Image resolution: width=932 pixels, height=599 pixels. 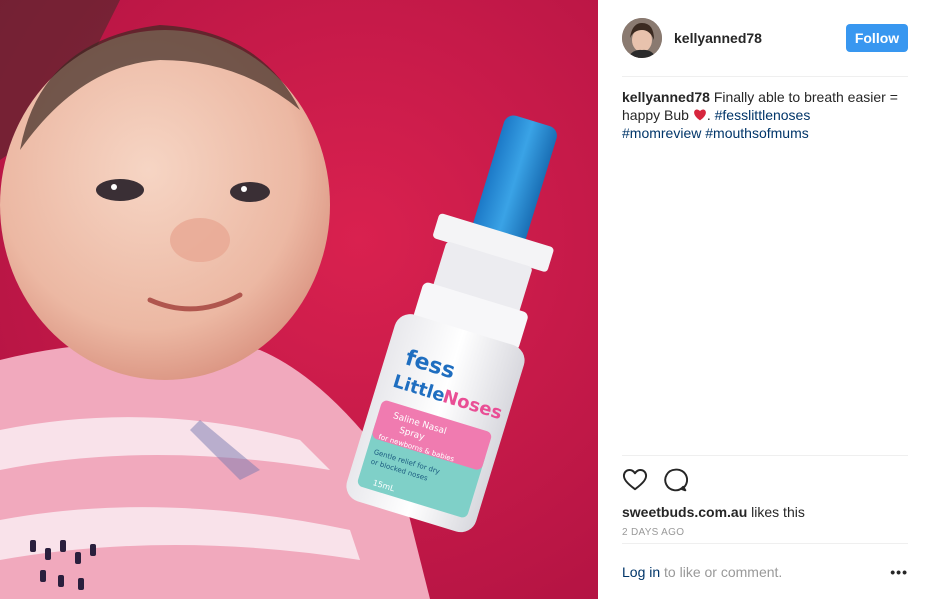 I want to click on heart-emoji-icon, so click(x=699, y=115).